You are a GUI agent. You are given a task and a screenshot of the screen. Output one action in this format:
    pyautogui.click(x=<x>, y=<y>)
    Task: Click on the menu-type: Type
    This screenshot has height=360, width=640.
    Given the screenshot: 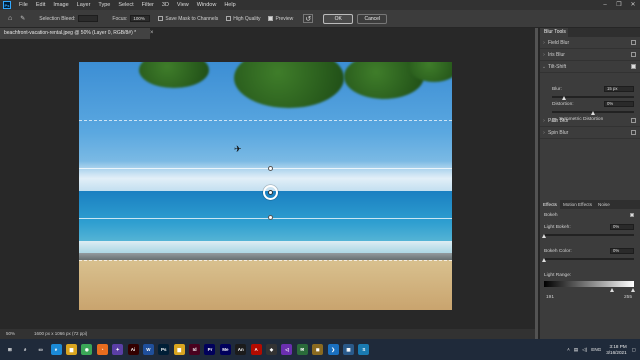 What is the action you would take?
    pyautogui.click(x=104, y=5)
    